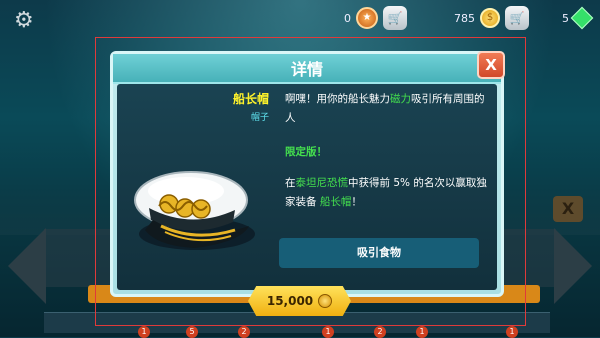 The height and width of the screenshot is (338, 600). I want to click on limited-edition-label: 限定版！, so click(306, 152).